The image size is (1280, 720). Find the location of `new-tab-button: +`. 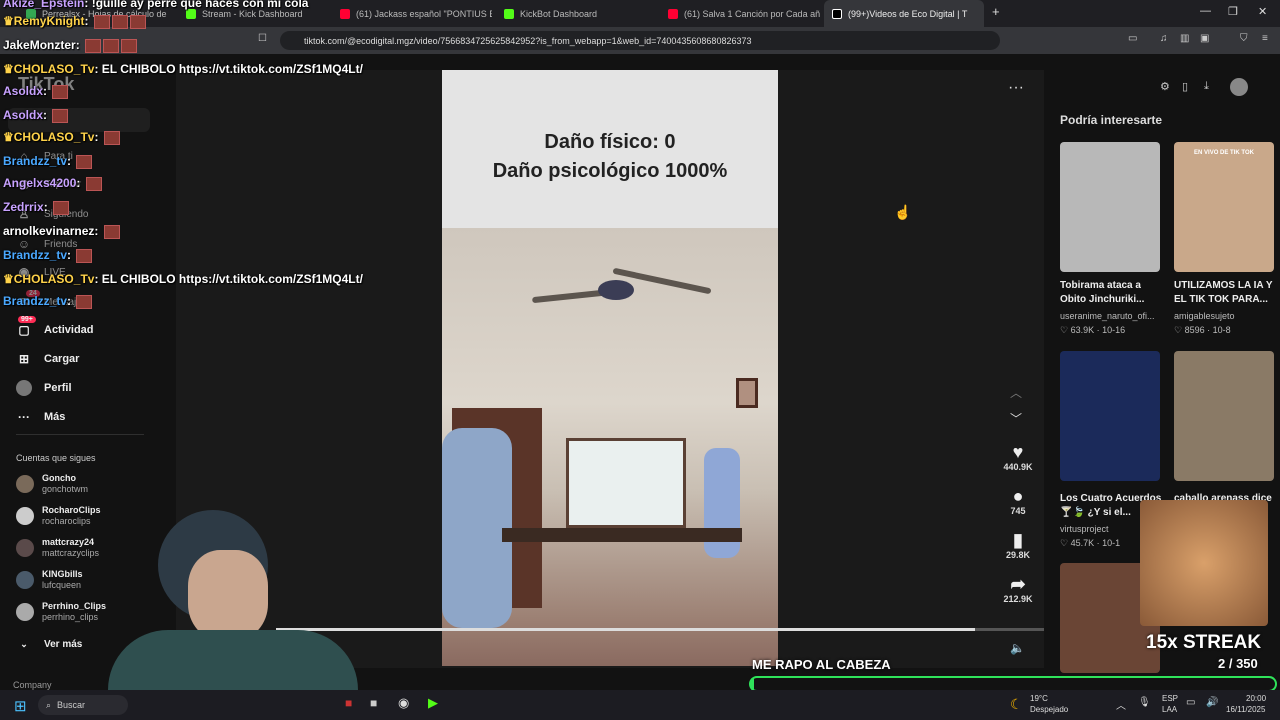

new-tab-button: + is located at coordinates (996, 11).